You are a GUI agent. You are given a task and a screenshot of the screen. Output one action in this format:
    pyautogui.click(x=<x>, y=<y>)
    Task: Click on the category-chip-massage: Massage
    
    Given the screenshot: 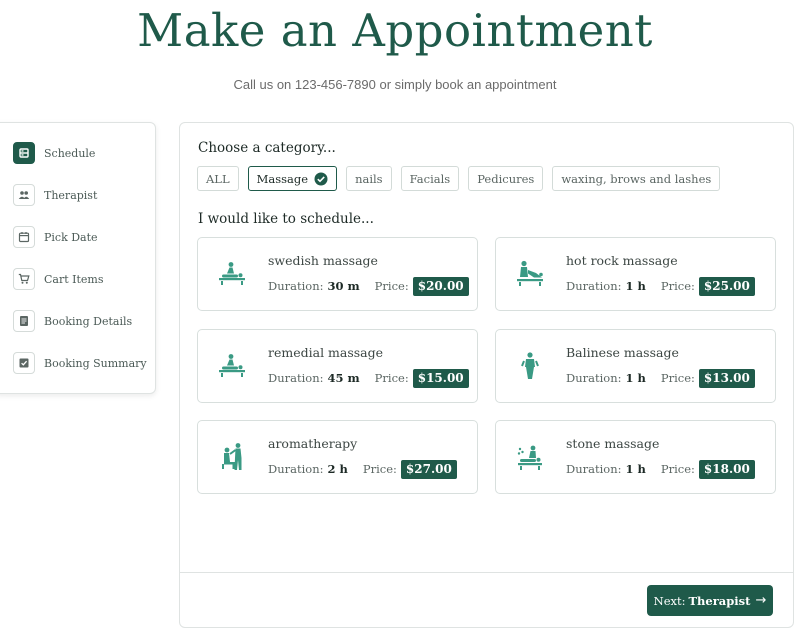 What is the action you would take?
    pyautogui.click(x=292, y=178)
    